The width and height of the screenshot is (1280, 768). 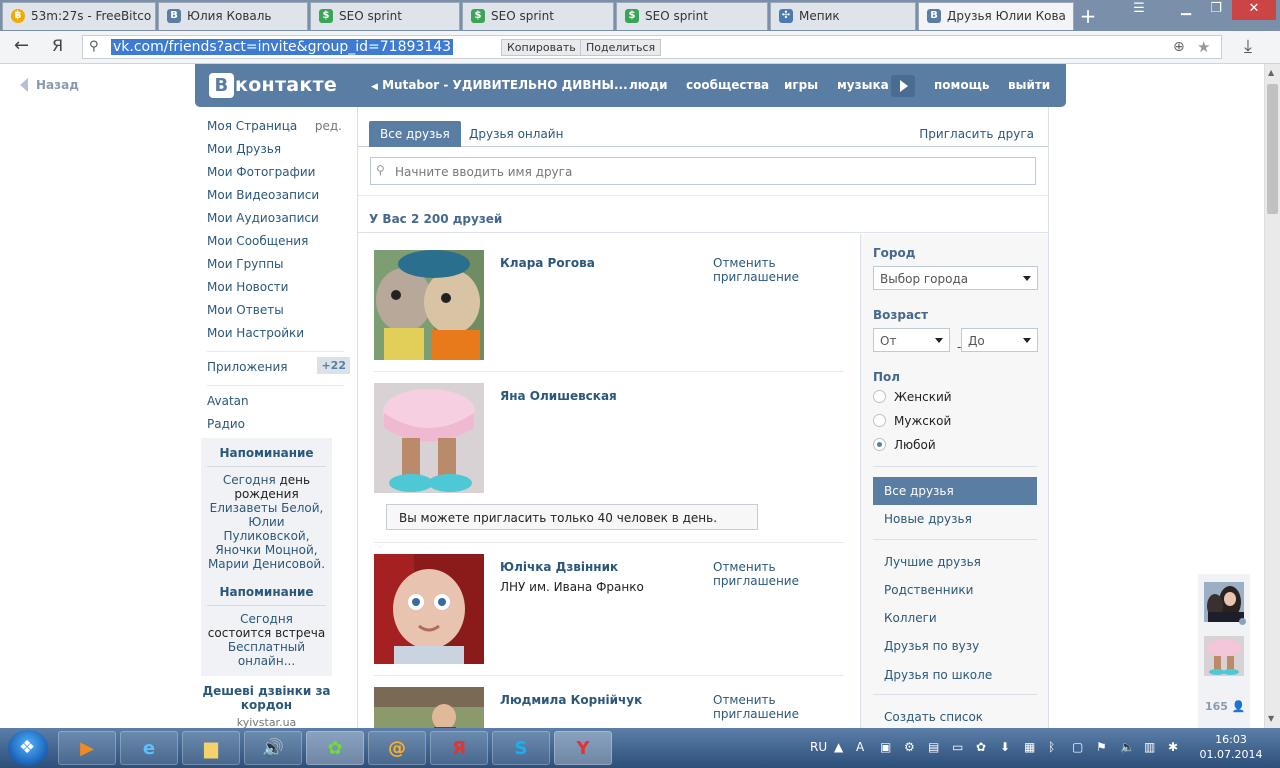 What do you see at coordinates (1173, 747) in the screenshot?
I see `tray-misc-icon: ✱` at bounding box center [1173, 747].